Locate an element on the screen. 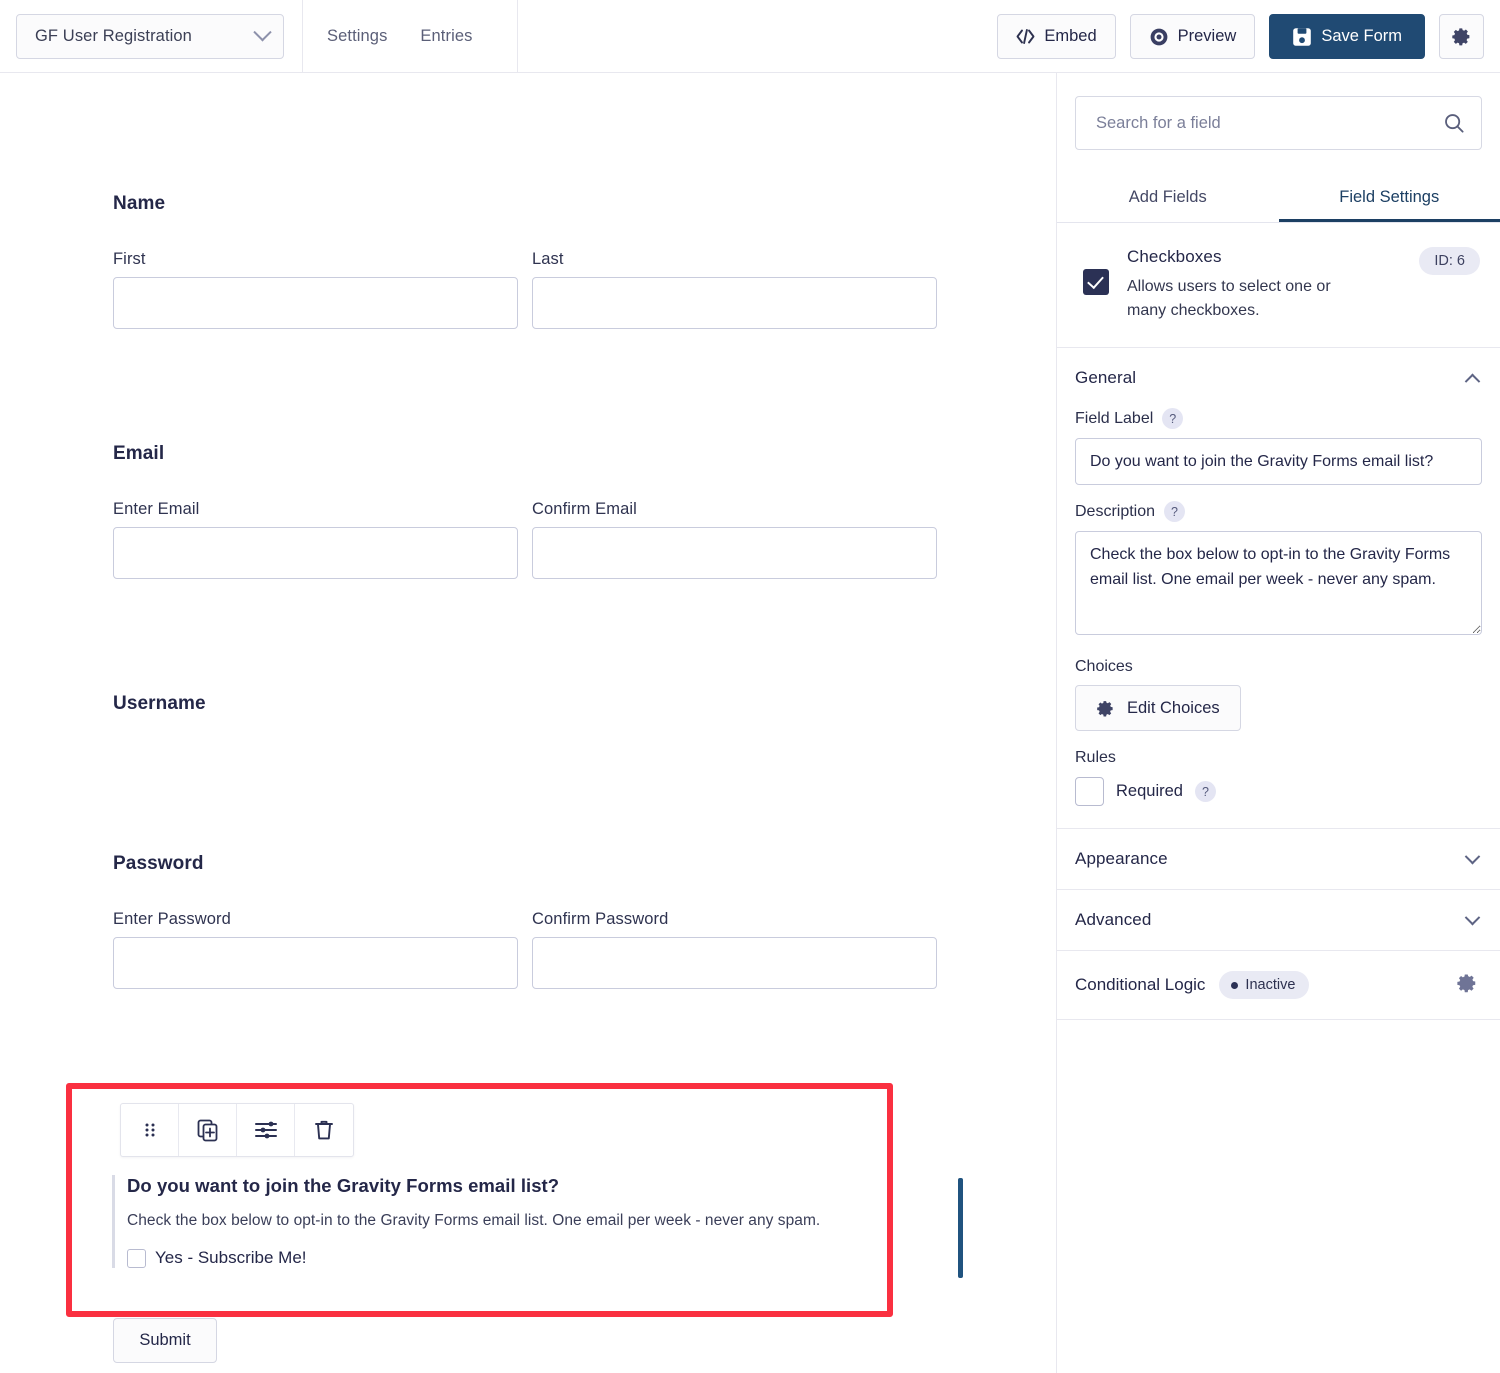  field-settings-button is located at coordinates (266, 1130).